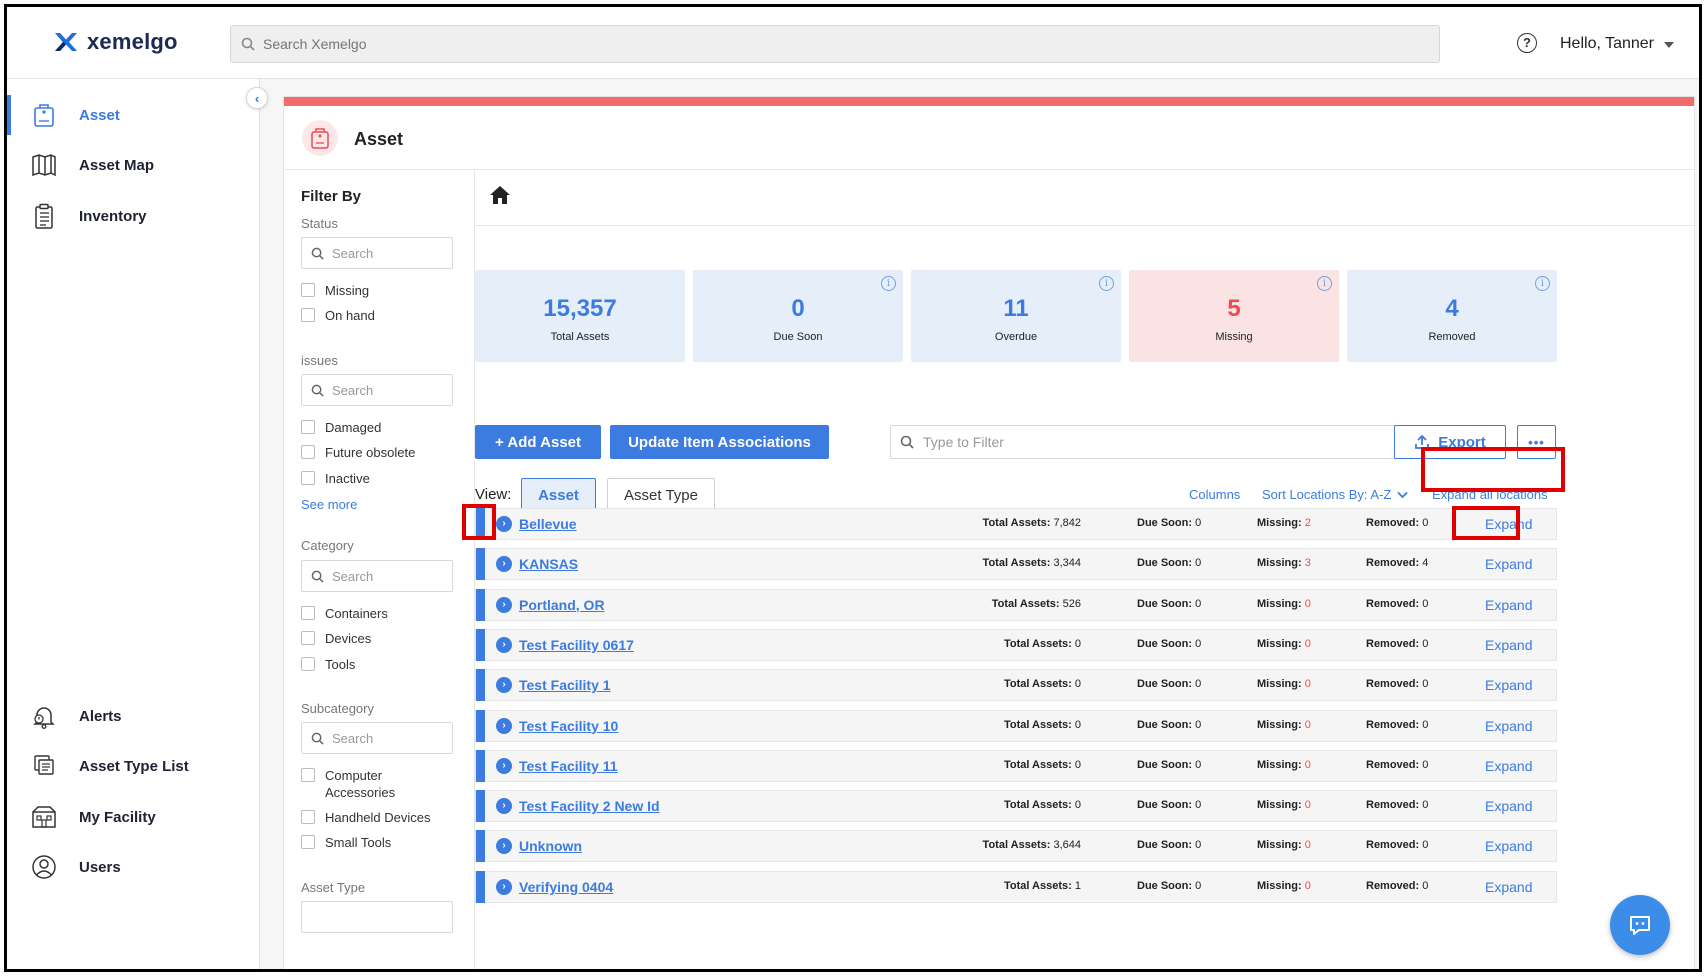  What do you see at coordinates (257, 98) in the screenshot?
I see `collapse-sidebar-button: ‹` at bounding box center [257, 98].